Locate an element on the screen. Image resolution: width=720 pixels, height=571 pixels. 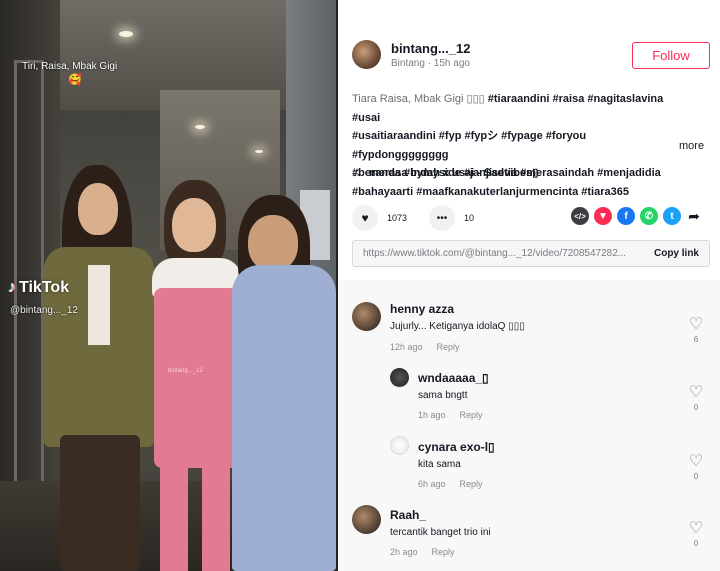
comment-like: ♡ 6 is located at coordinates (696, 331).